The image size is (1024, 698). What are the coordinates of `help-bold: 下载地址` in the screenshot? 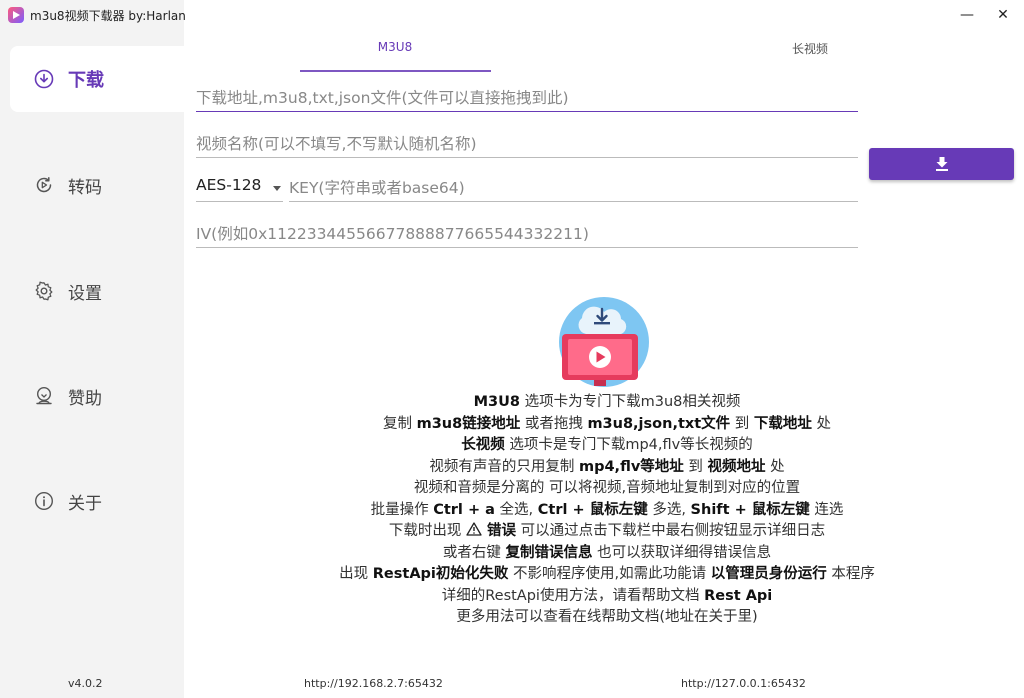 It's located at (782, 423).